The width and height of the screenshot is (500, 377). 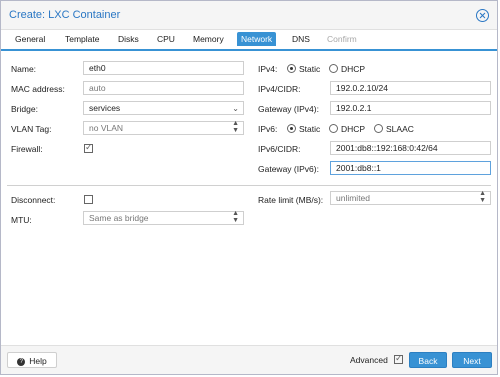 What do you see at coordinates (369, 360) in the screenshot?
I see `advanced-label: Advanced` at bounding box center [369, 360].